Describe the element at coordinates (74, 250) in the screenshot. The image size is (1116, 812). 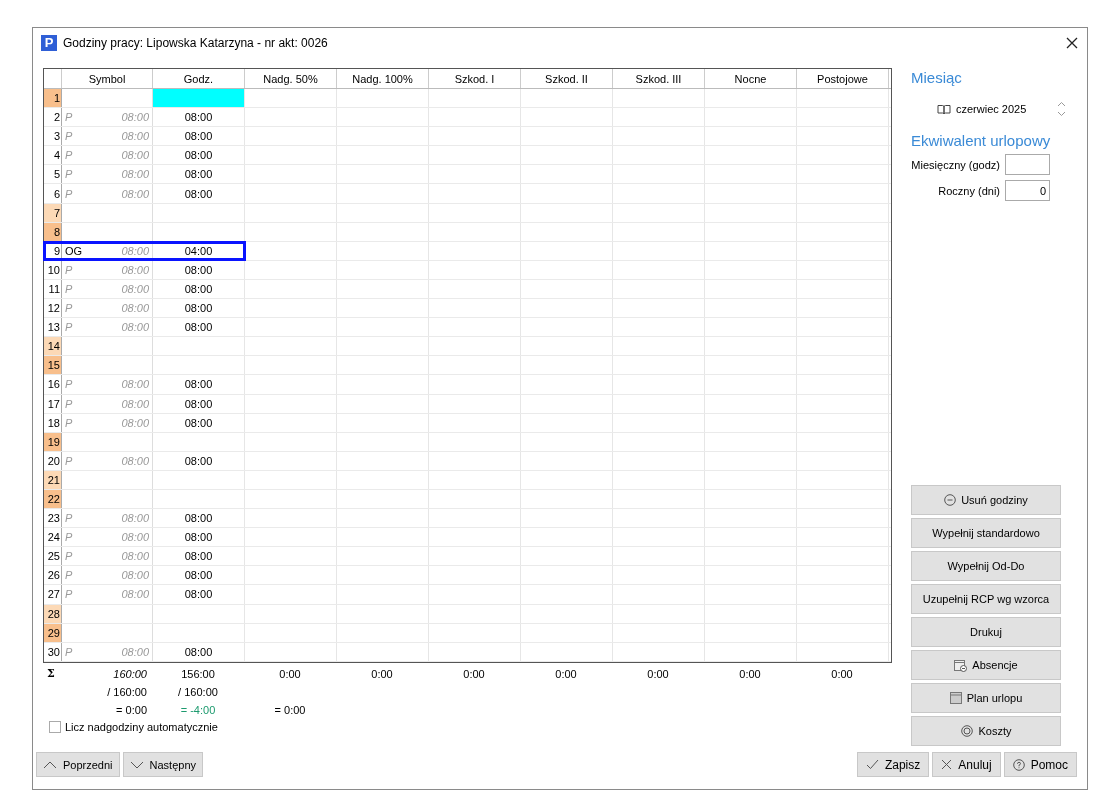
I see `absence-symbol: OG` at that location.